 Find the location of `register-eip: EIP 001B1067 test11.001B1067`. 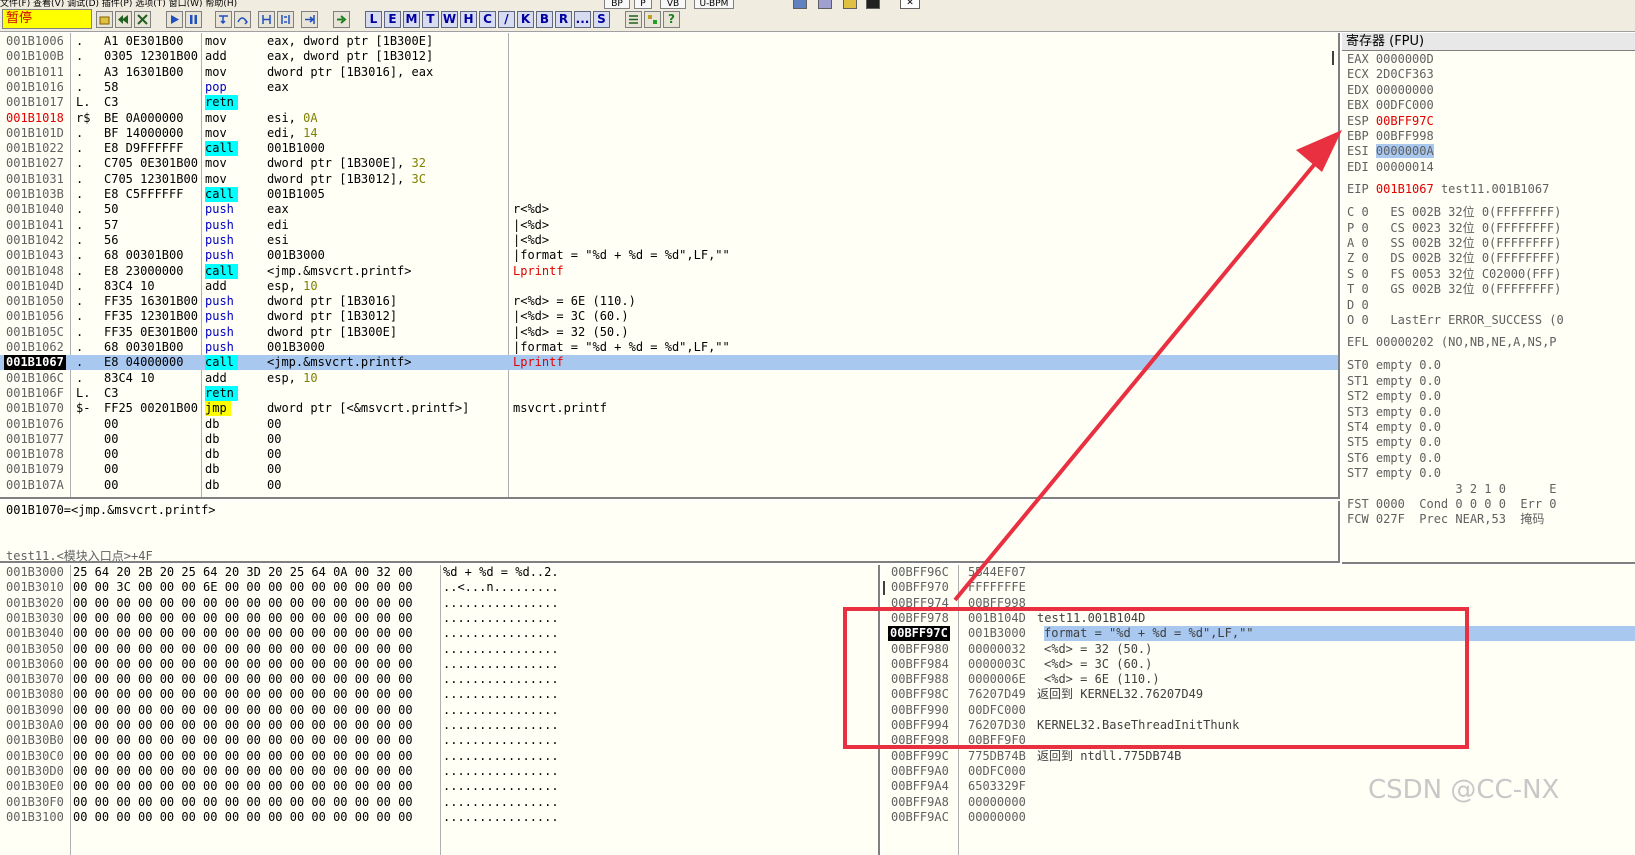

register-eip: EIP 001B1067 test11.001B1067 is located at coordinates (1448, 189).